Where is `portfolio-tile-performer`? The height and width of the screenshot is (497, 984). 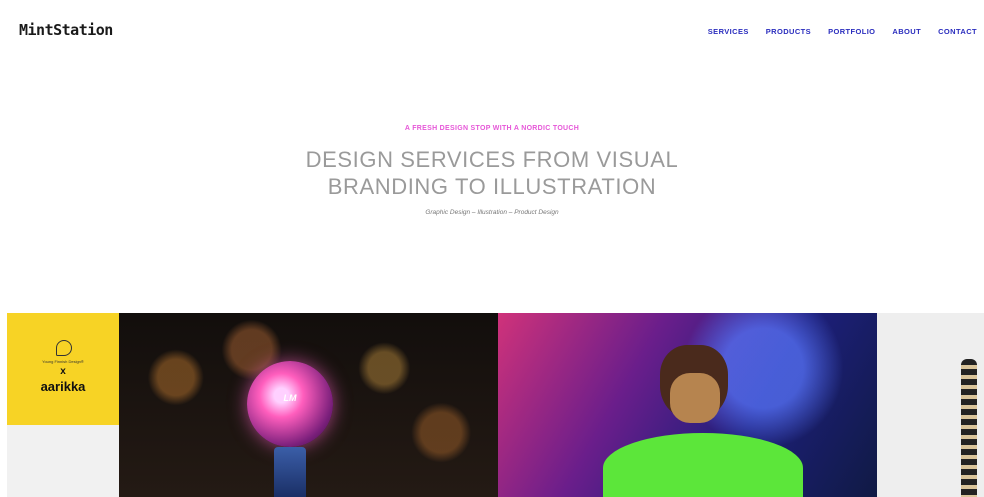 portfolio-tile-performer is located at coordinates (687, 405).